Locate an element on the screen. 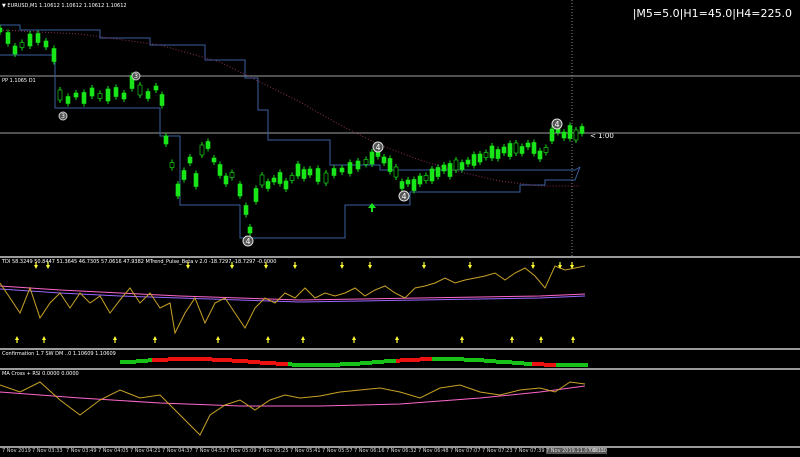 The height and width of the screenshot is (457, 800). time-axis-tick: 7 Nov 05:25 is located at coordinates (273, 451).